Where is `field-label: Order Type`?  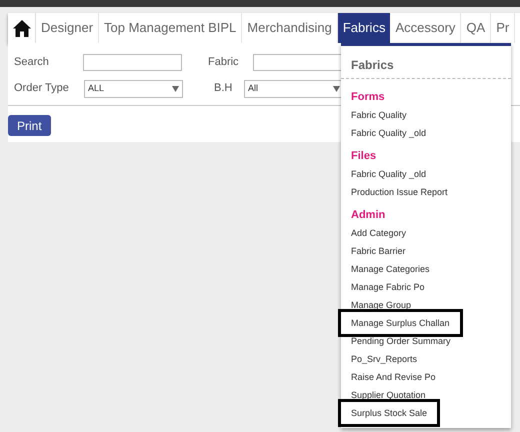
field-label: Order Type is located at coordinates (41, 88).